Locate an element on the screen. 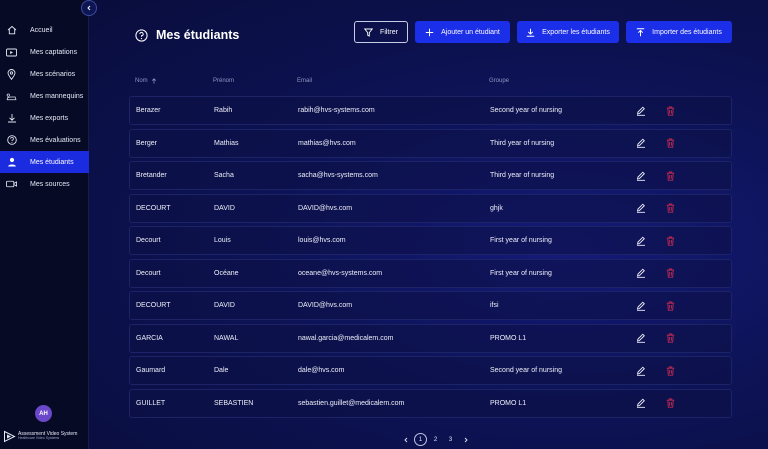 The width and height of the screenshot is (768, 449). cell-prenom: Sacha is located at coordinates (224, 175).